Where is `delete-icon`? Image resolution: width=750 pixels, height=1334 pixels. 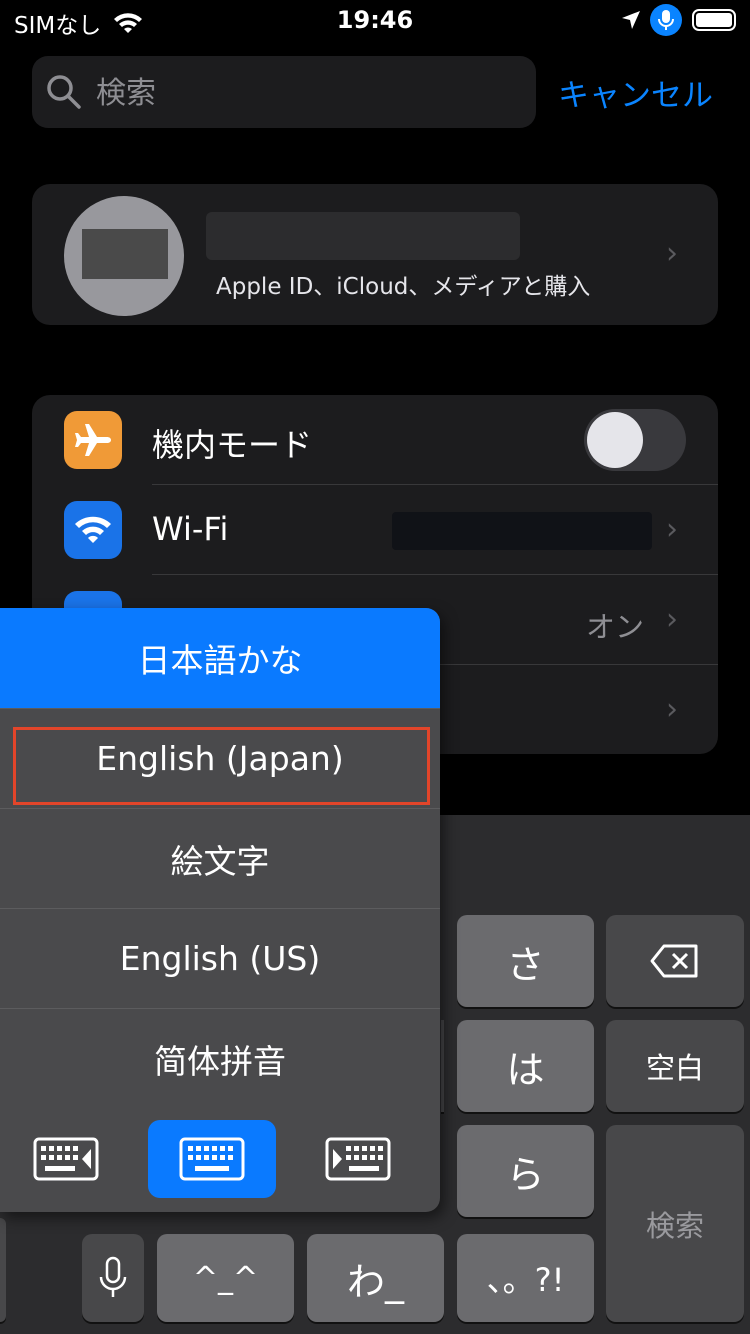 delete-icon is located at coordinates (674, 961).